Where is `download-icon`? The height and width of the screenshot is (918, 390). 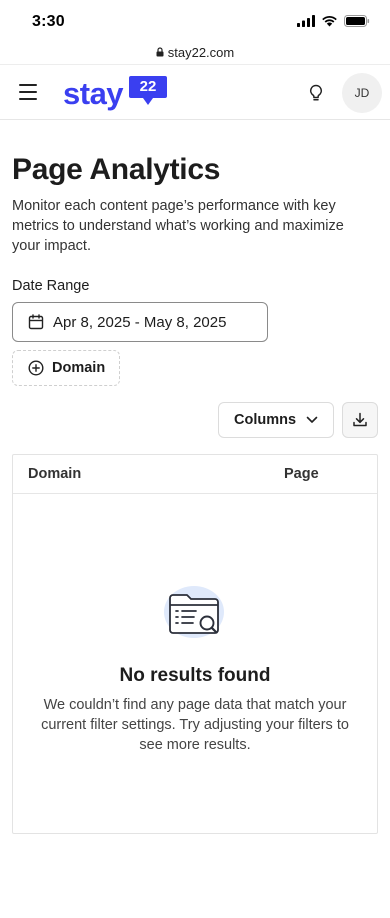 download-icon is located at coordinates (360, 419).